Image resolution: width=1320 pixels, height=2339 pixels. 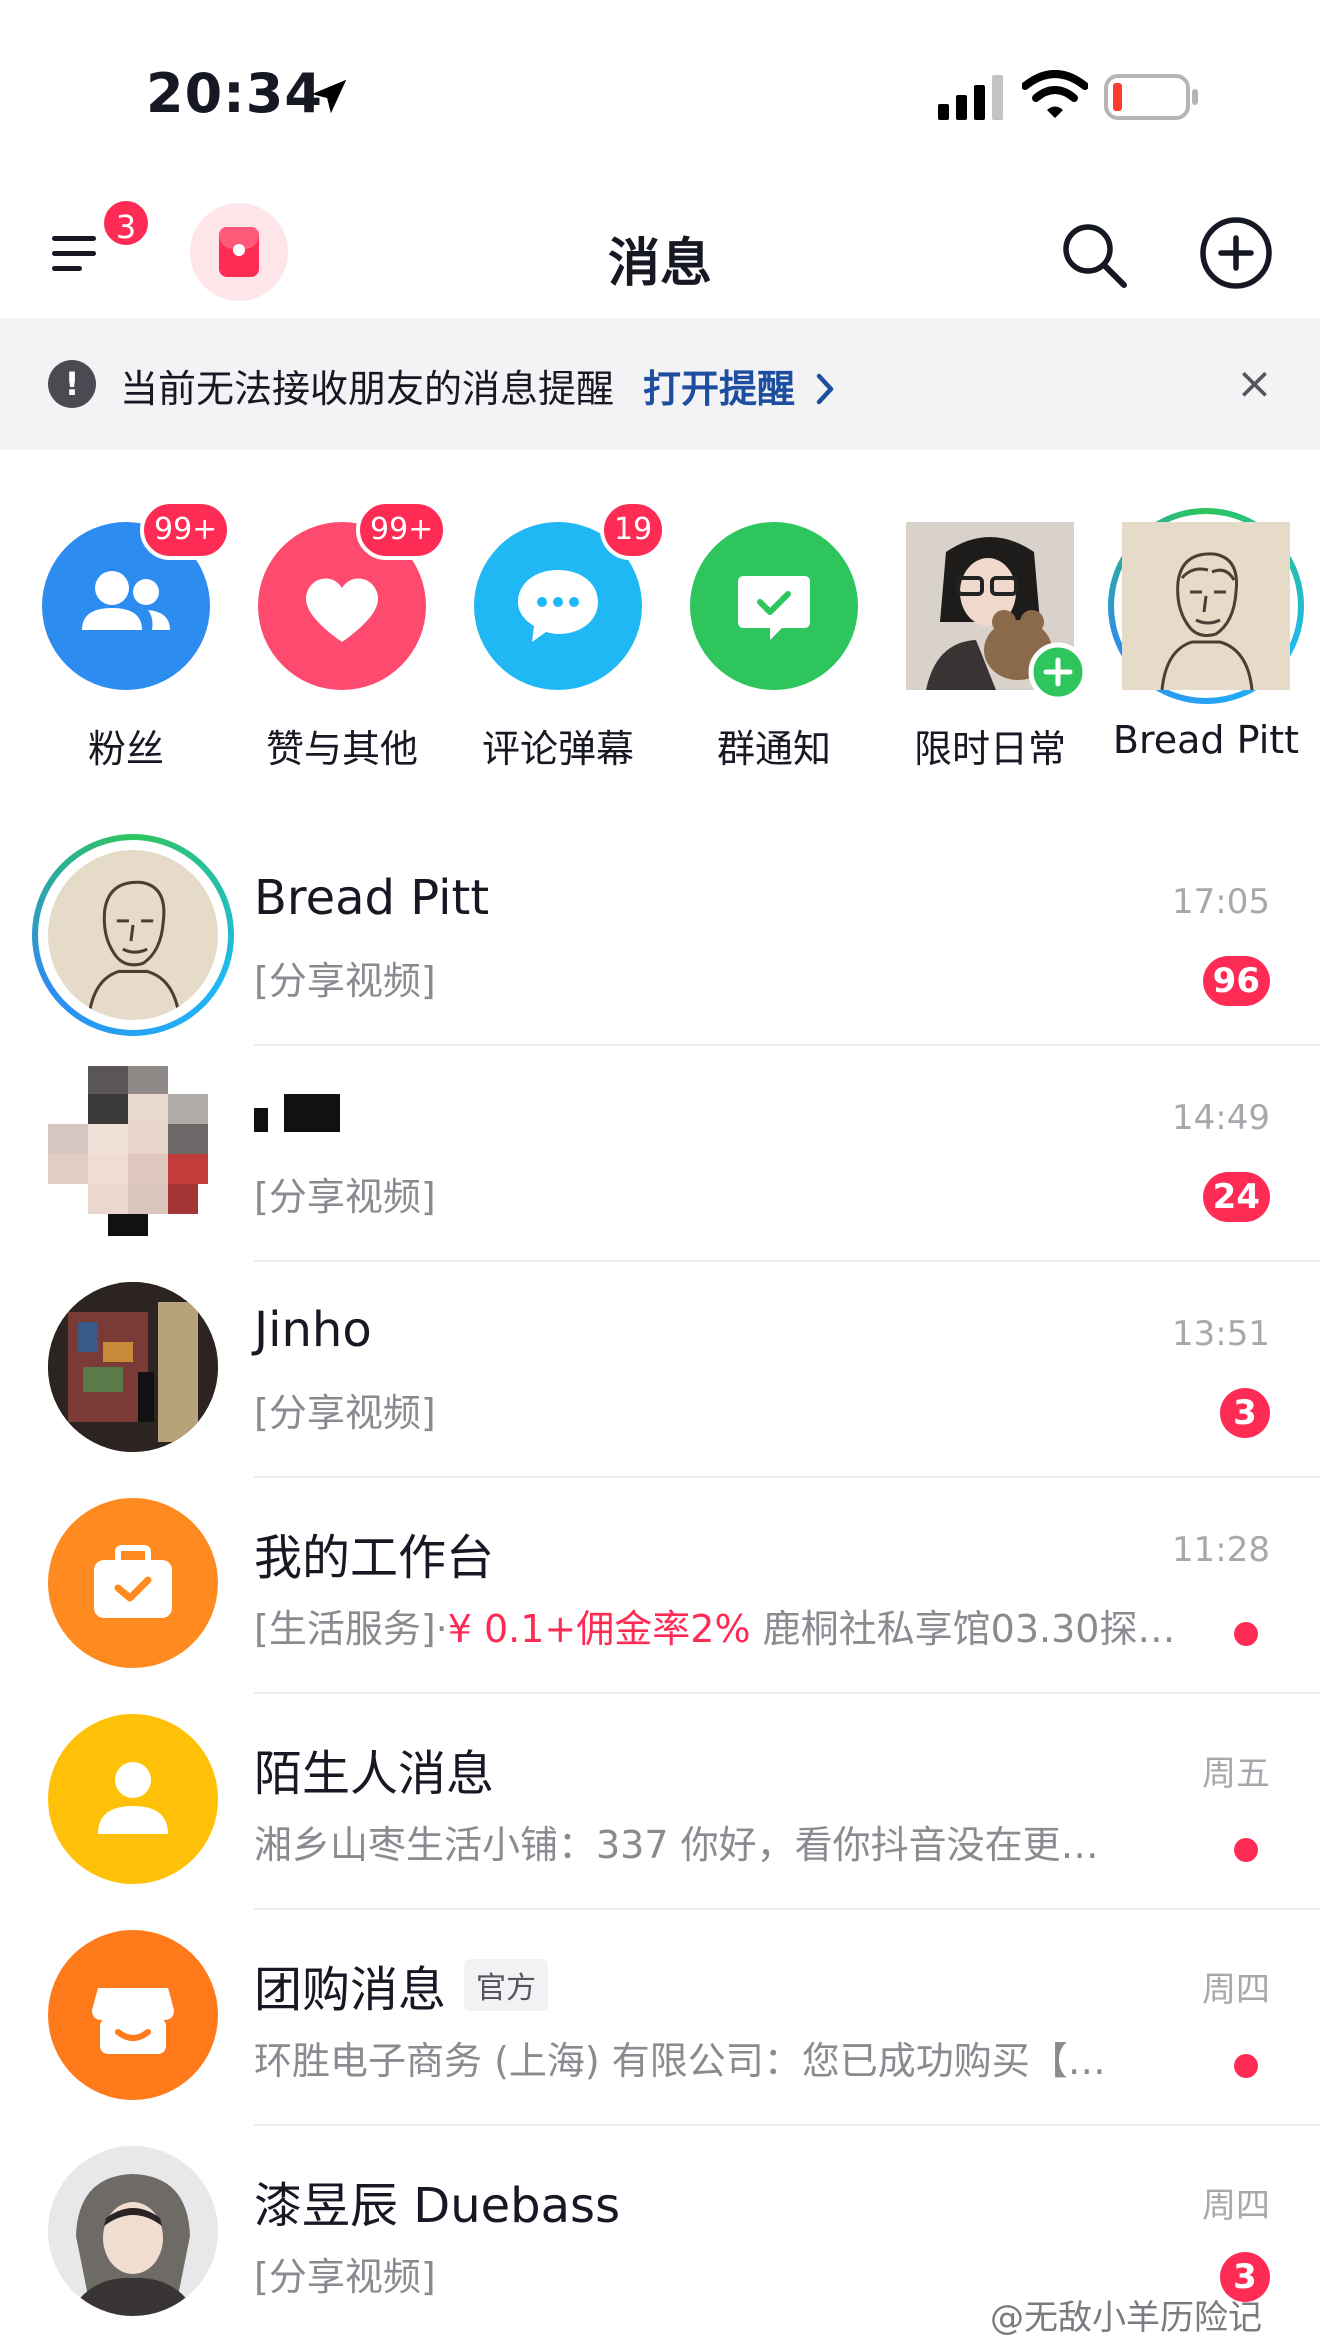 What do you see at coordinates (1221, 1118) in the screenshot?
I see `conversation-time: 14:49` at bounding box center [1221, 1118].